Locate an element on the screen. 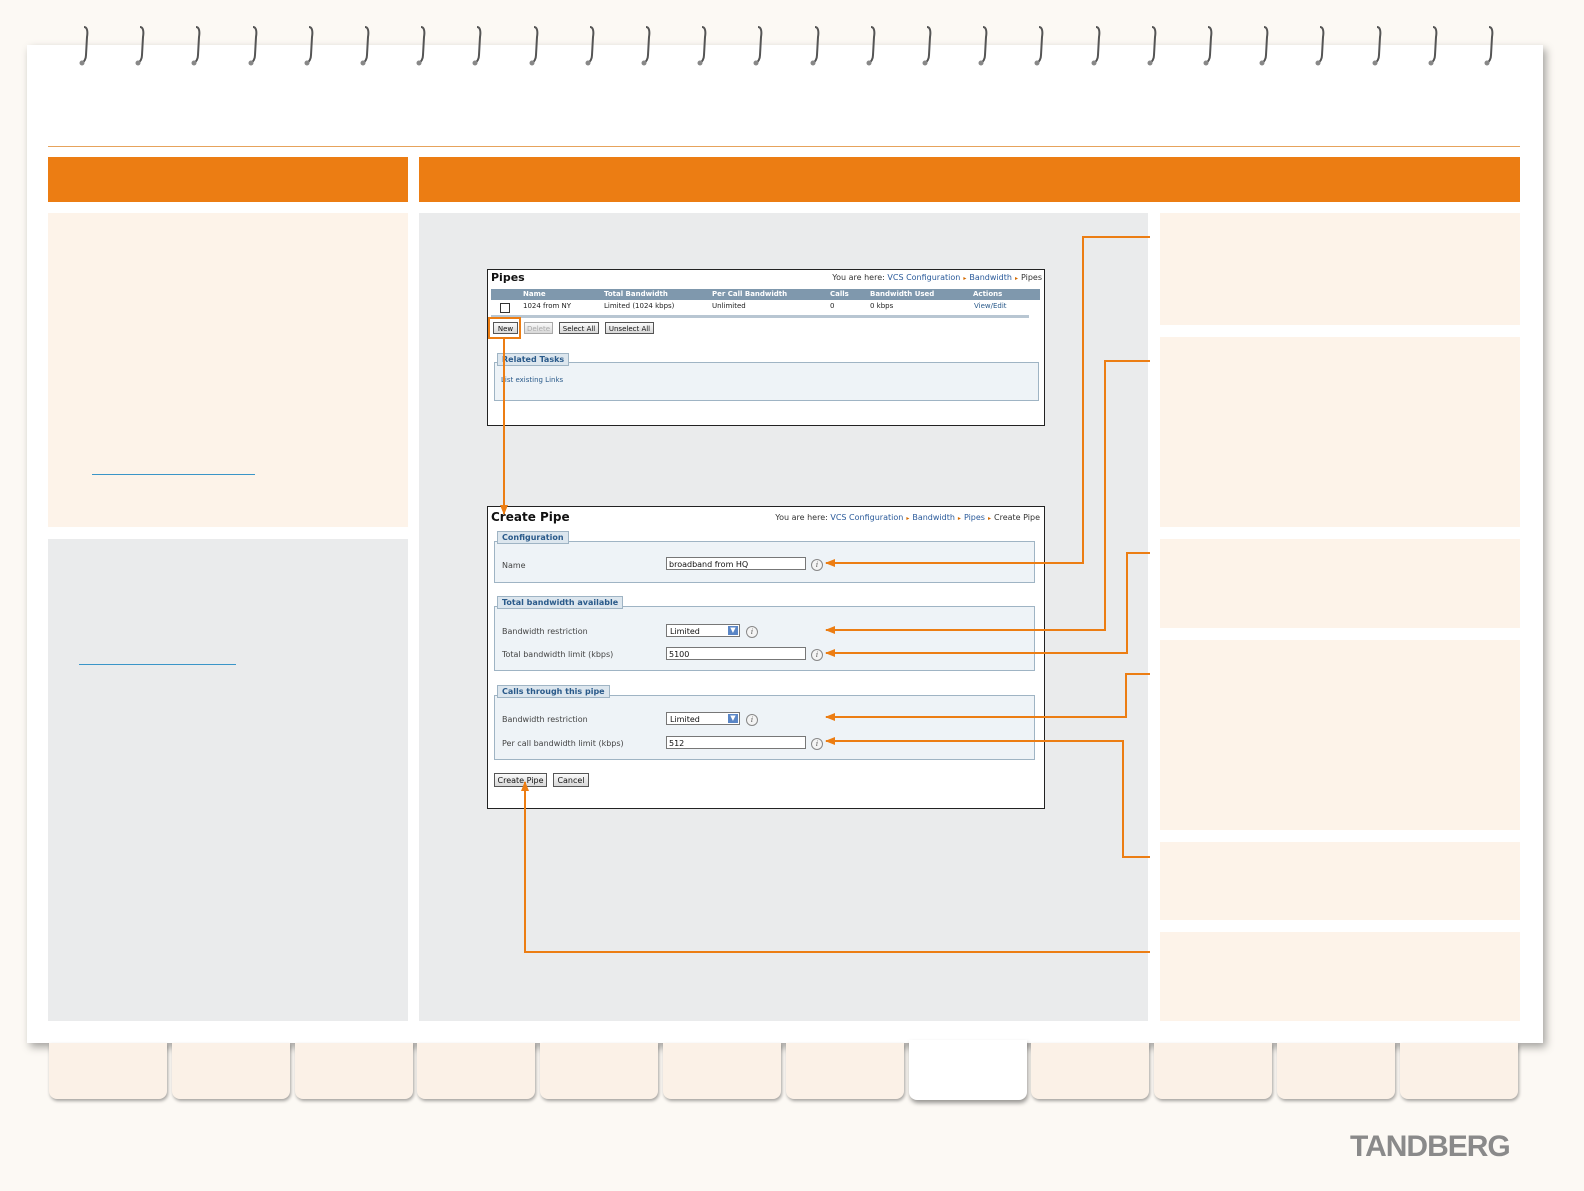 Image resolution: width=1584 pixels, height=1191 pixels. callout-arrow-total-restriction is located at coordinates (987, 497).